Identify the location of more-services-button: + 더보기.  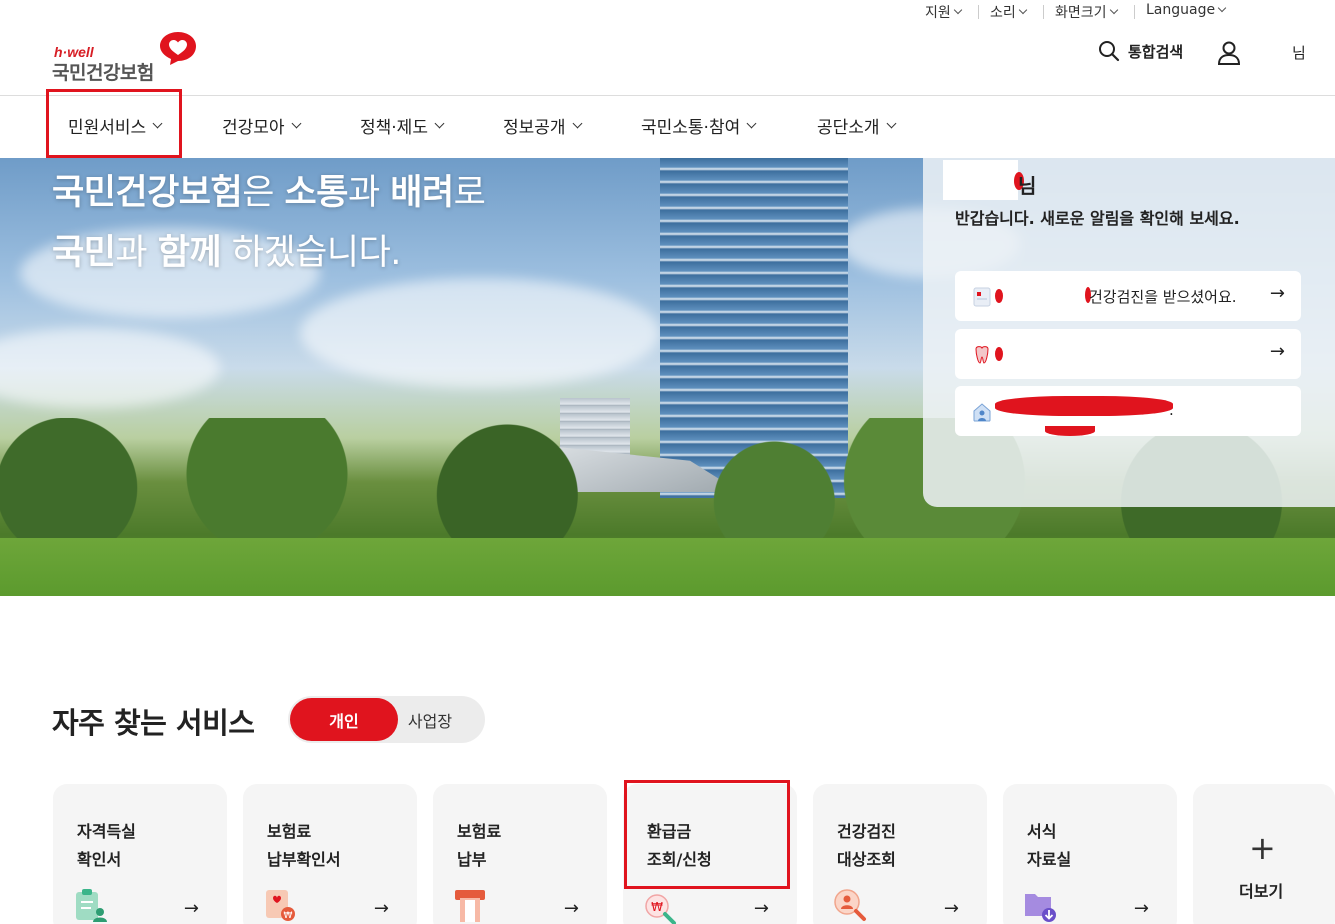
(1264, 854).